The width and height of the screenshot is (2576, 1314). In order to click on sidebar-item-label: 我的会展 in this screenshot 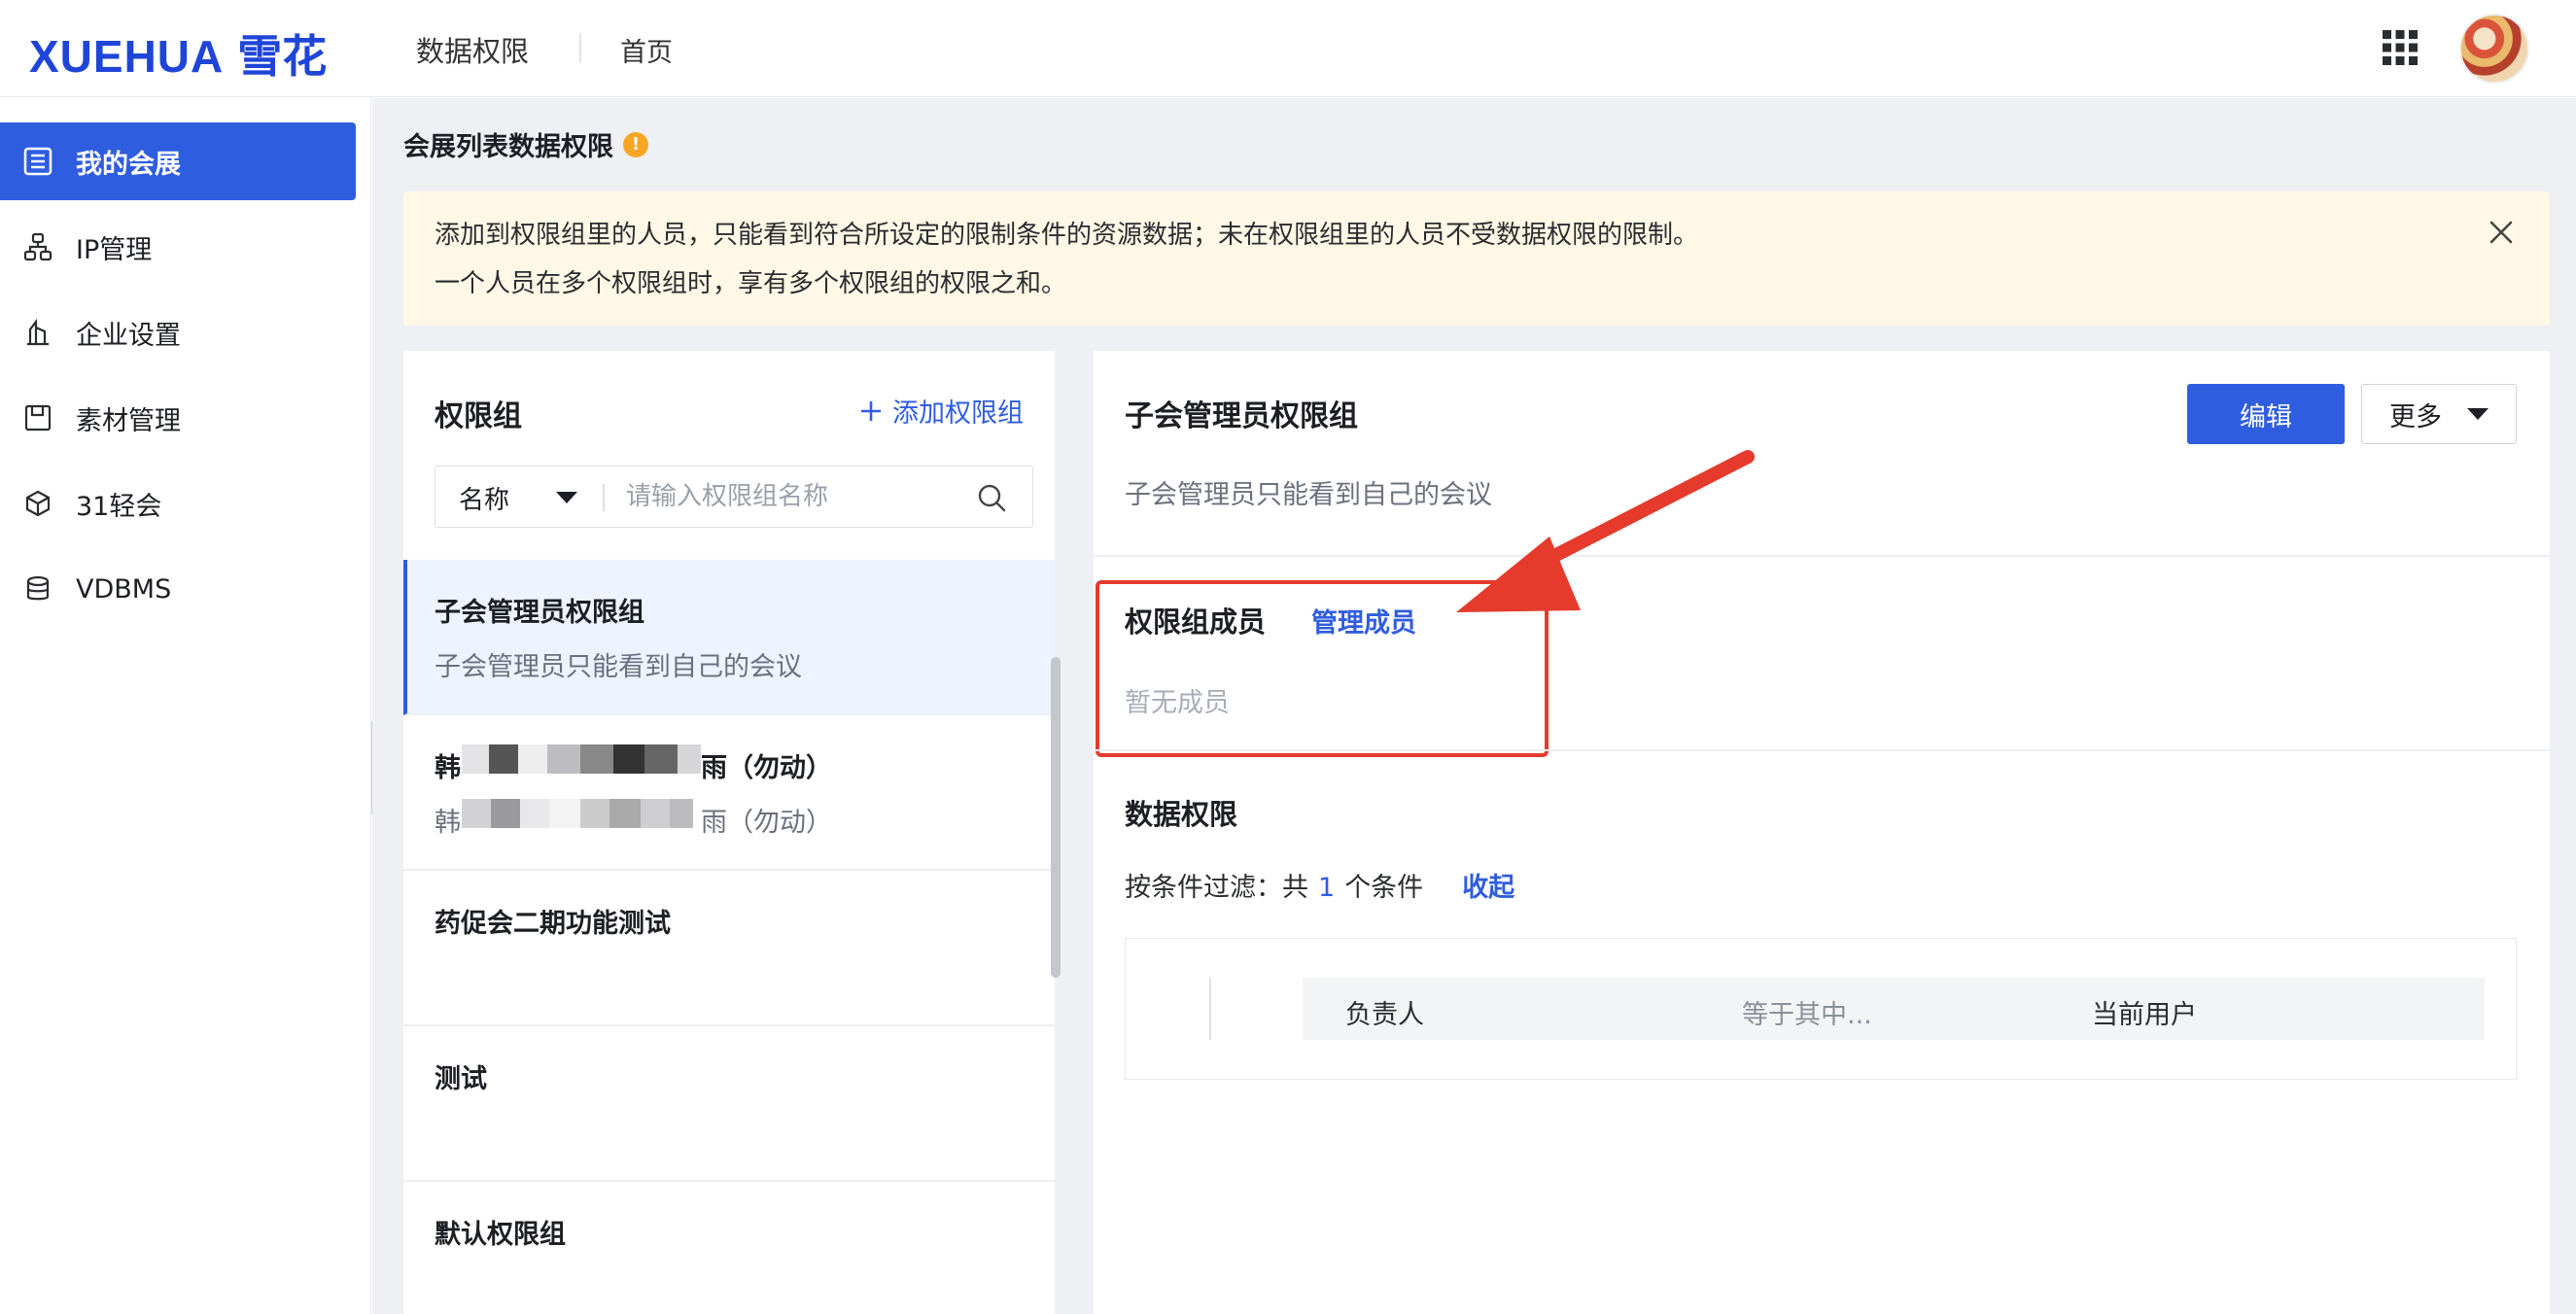, I will do `click(128, 164)`.